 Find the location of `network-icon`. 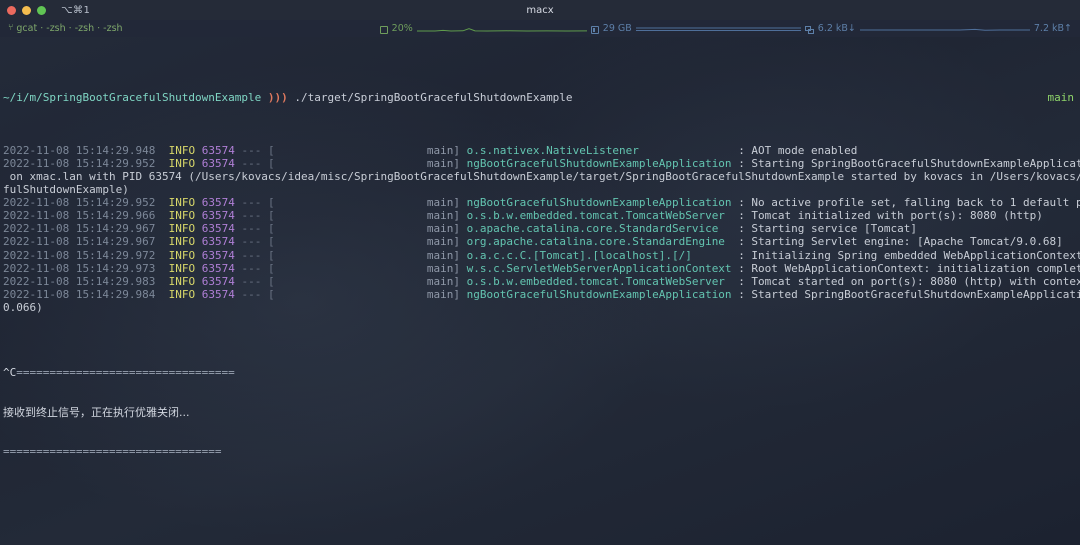

network-icon is located at coordinates (809, 29).